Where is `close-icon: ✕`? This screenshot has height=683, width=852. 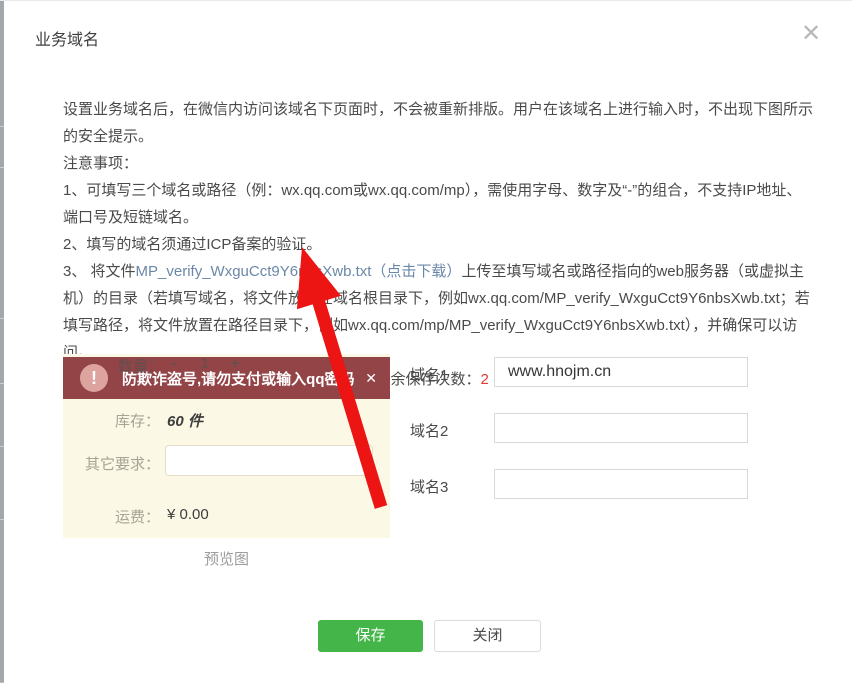 close-icon: ✕ is located at coordinates (811, 34).